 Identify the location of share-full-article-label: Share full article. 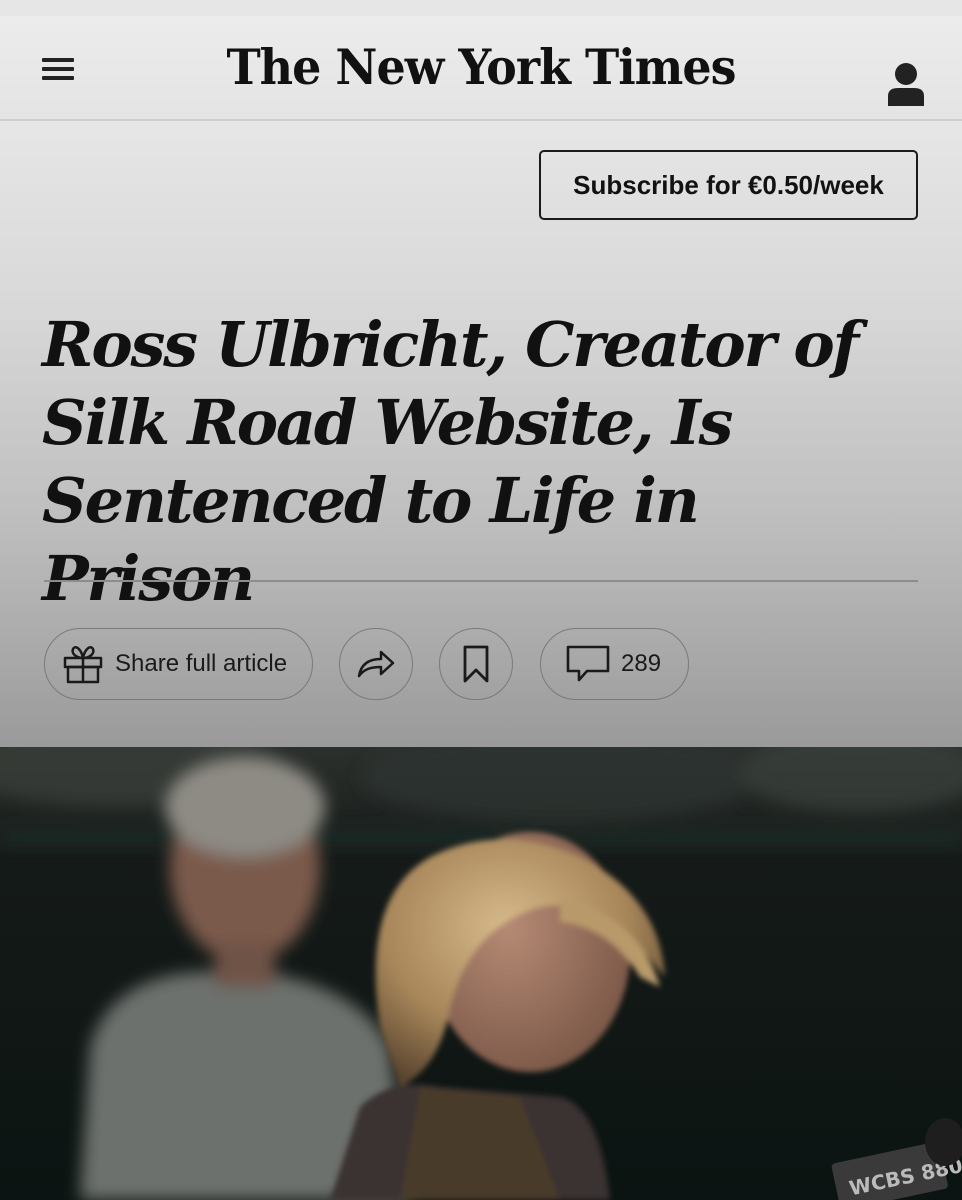
(201, 663).